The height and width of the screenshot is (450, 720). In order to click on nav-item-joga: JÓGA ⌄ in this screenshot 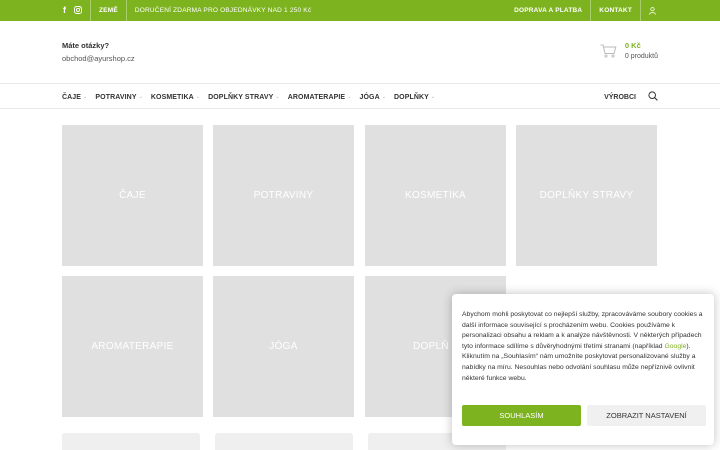, I will do `click(372, 97)`.